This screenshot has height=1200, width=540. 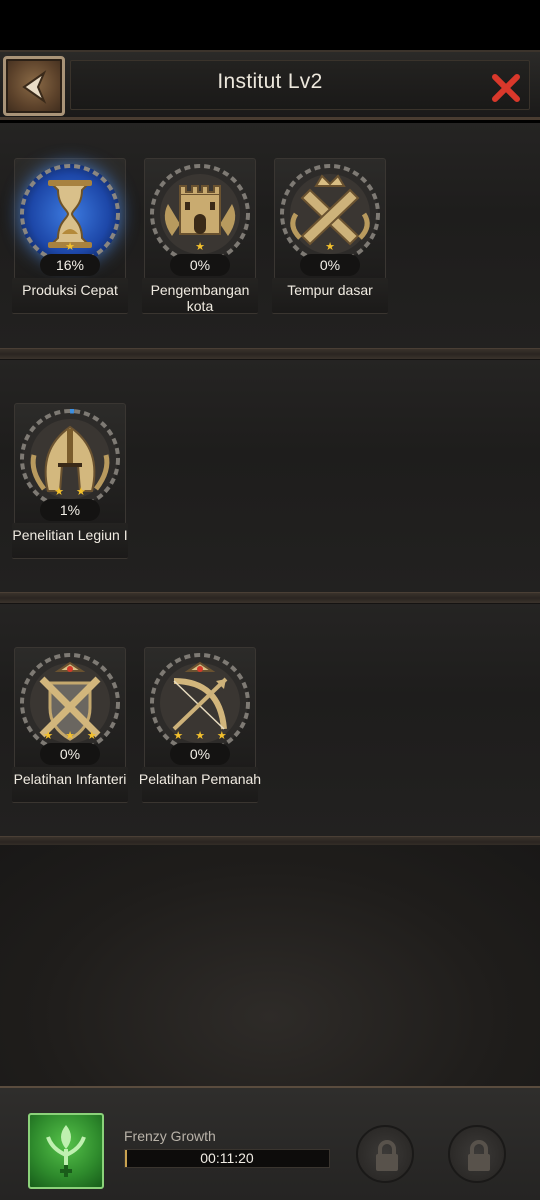 What do you see at coordinates (270, 25) in the screenshot?
I see `status-bar` at bounding box center [270, 25].